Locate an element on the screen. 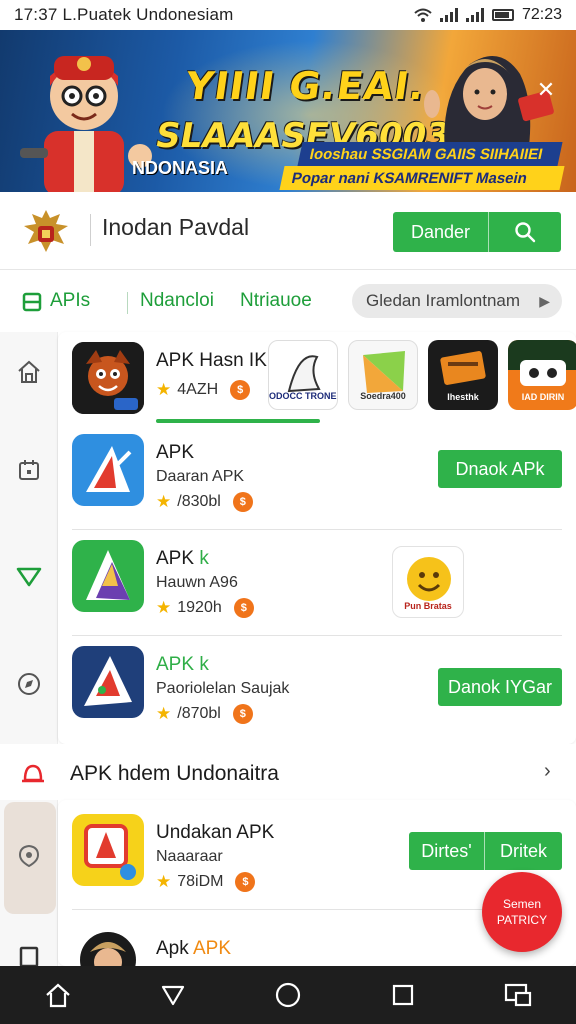 This screenshot has height=1024, width=576. header-button-label: Dander is located at coordinates (441, 232).